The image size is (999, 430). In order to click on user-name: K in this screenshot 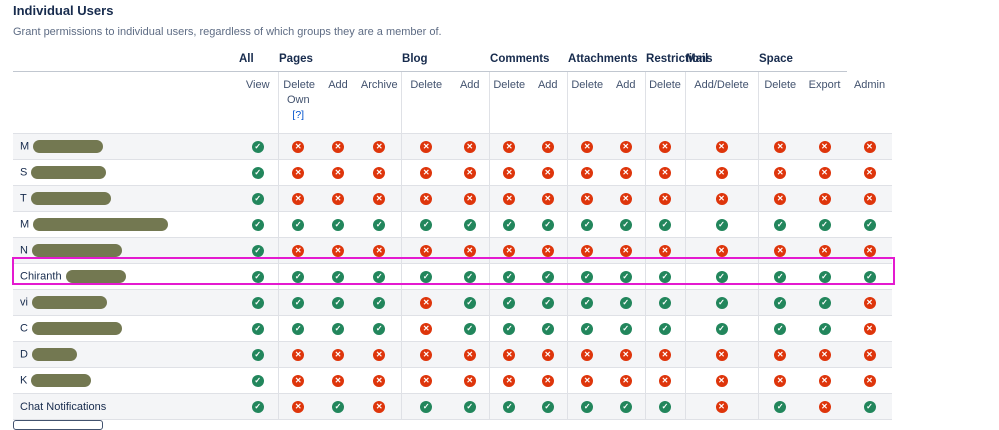, I will do `click(23, 380)`.